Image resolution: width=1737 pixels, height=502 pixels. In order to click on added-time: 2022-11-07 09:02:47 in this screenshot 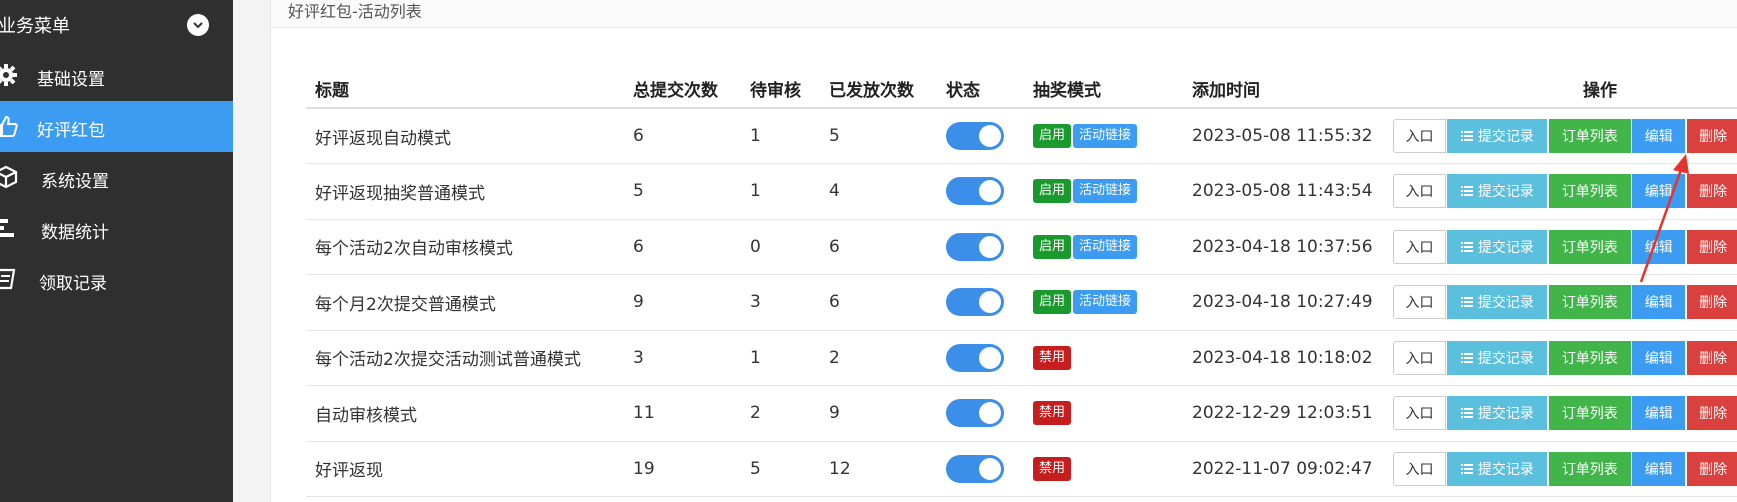, I will do `click(1288, 469)`.